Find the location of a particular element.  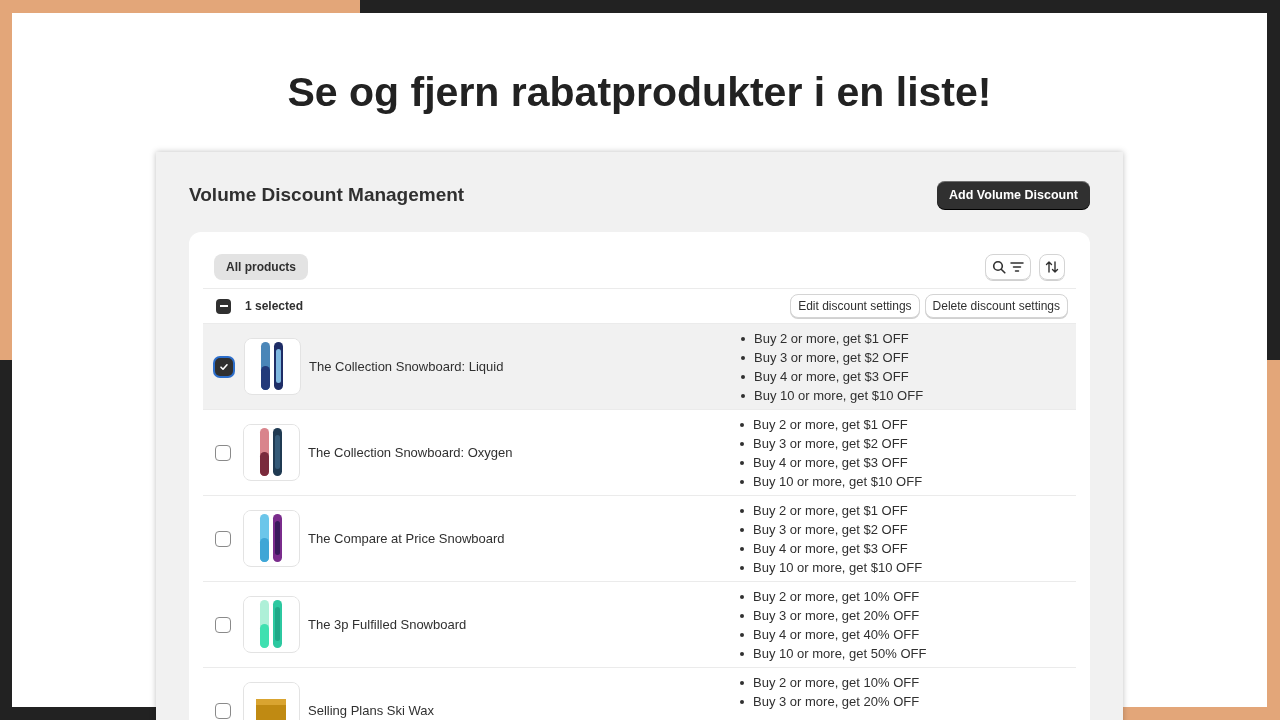

product-row: Selling Plans Ski Wax Buy 2 or more, get 10% OFF Buy 3 or more, get 20% OFF is located at coordinates (639, 693).